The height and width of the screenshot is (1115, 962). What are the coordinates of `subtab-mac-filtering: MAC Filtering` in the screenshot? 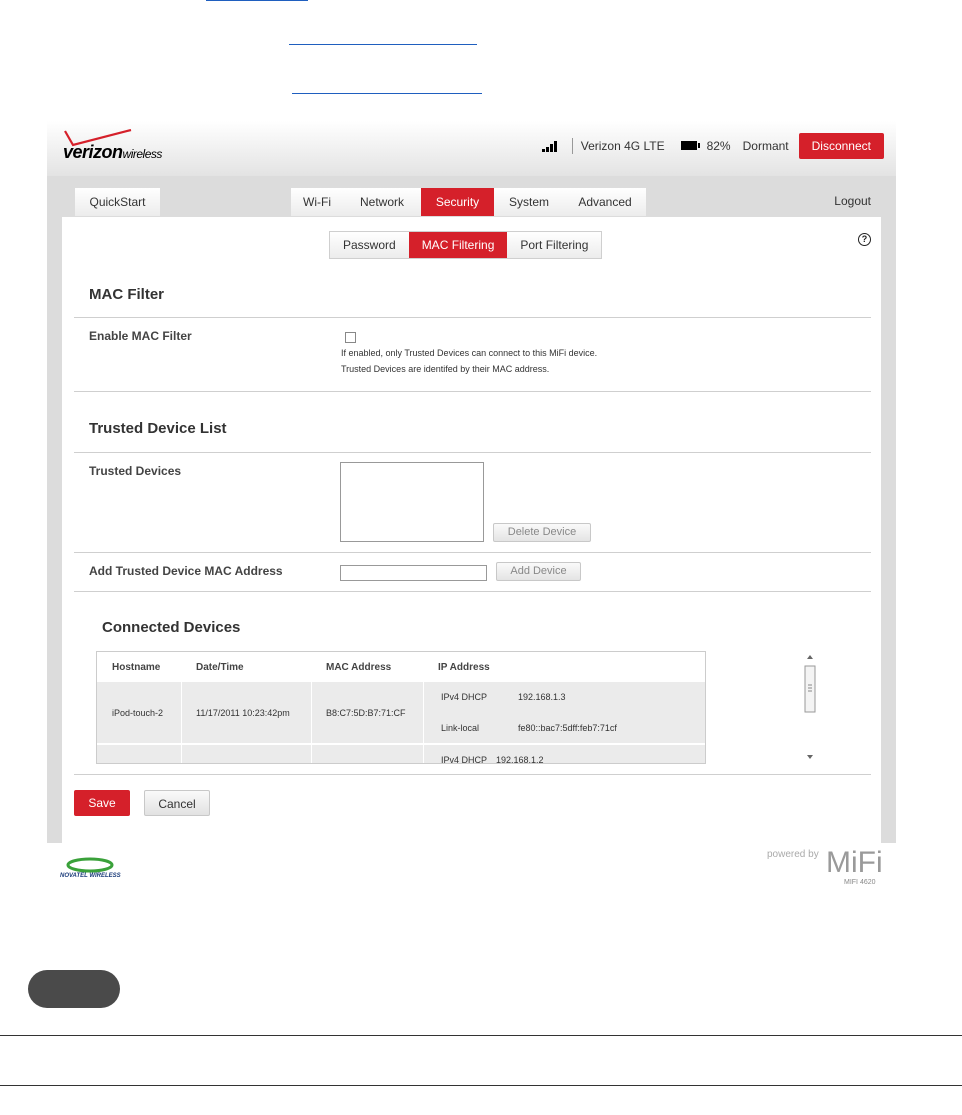 It's located at (458, 245).